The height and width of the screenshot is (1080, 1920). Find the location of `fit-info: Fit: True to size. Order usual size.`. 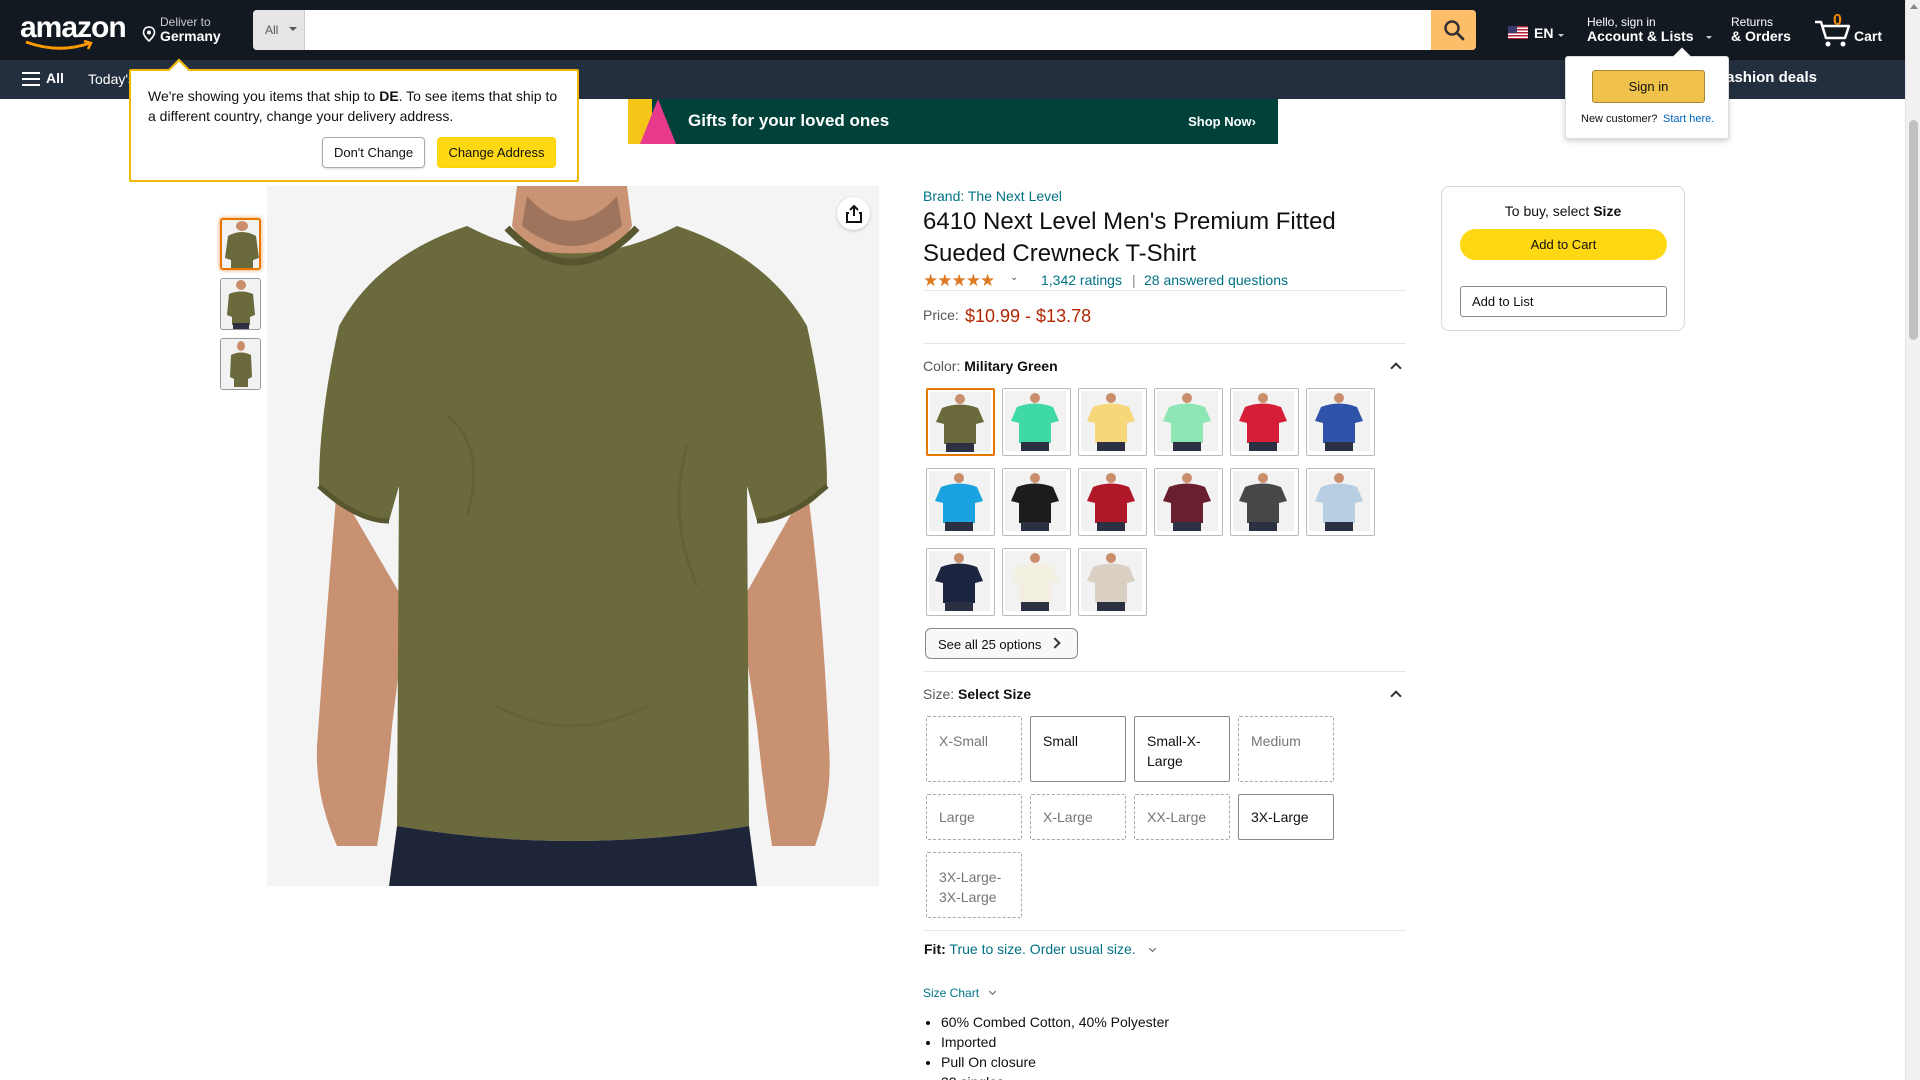

fit-info: Fit: True to size. Order usual size. is located at coordinates (1040, 949).